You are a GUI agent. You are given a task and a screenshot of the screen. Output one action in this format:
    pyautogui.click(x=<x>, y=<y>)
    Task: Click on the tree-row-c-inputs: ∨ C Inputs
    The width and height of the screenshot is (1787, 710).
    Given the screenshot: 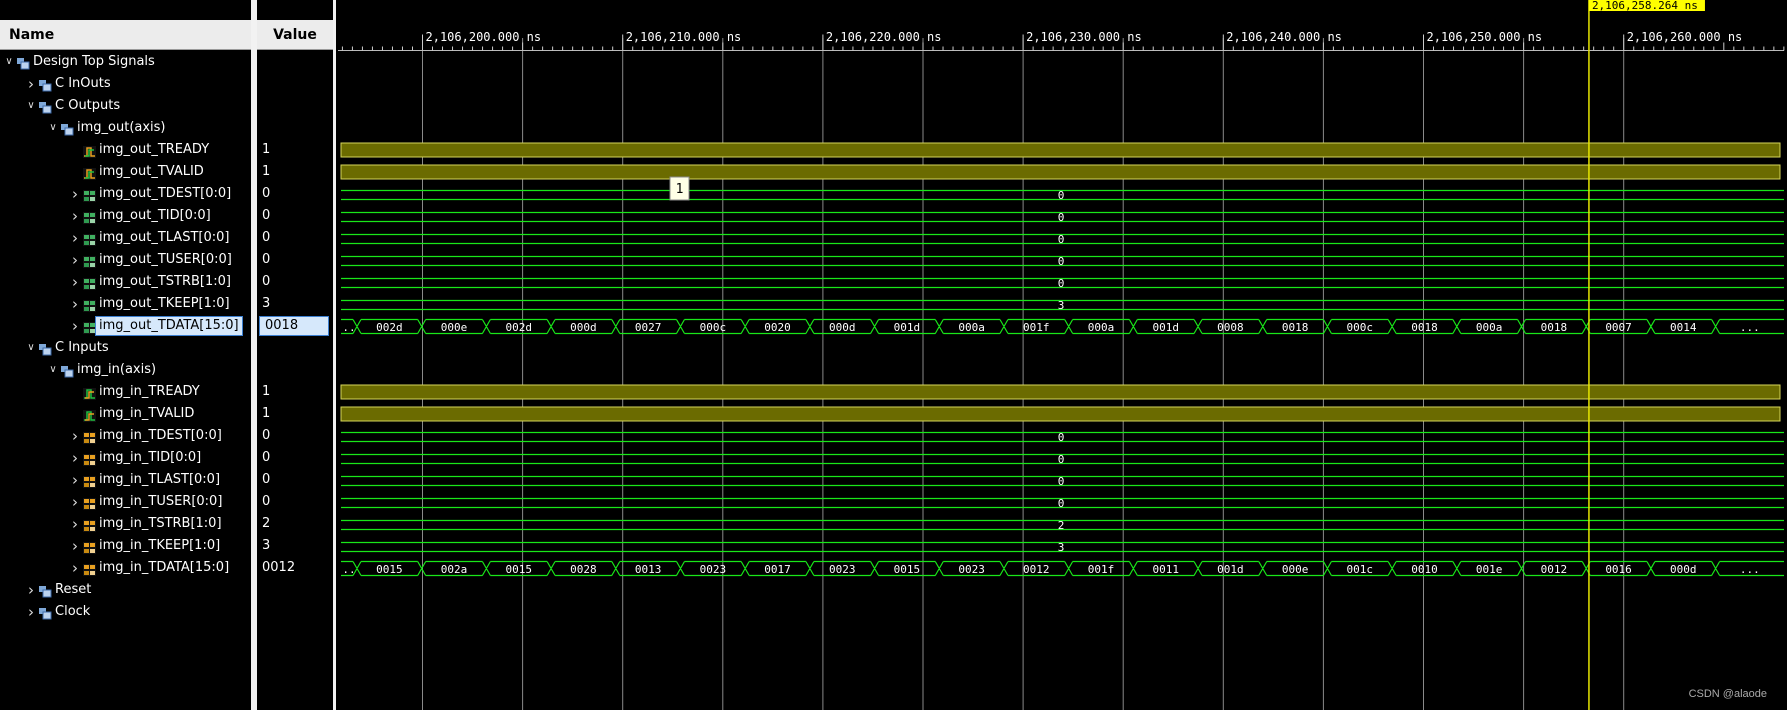 What is the action you would take?
    pyautogui.click(x=125, y=348)
    